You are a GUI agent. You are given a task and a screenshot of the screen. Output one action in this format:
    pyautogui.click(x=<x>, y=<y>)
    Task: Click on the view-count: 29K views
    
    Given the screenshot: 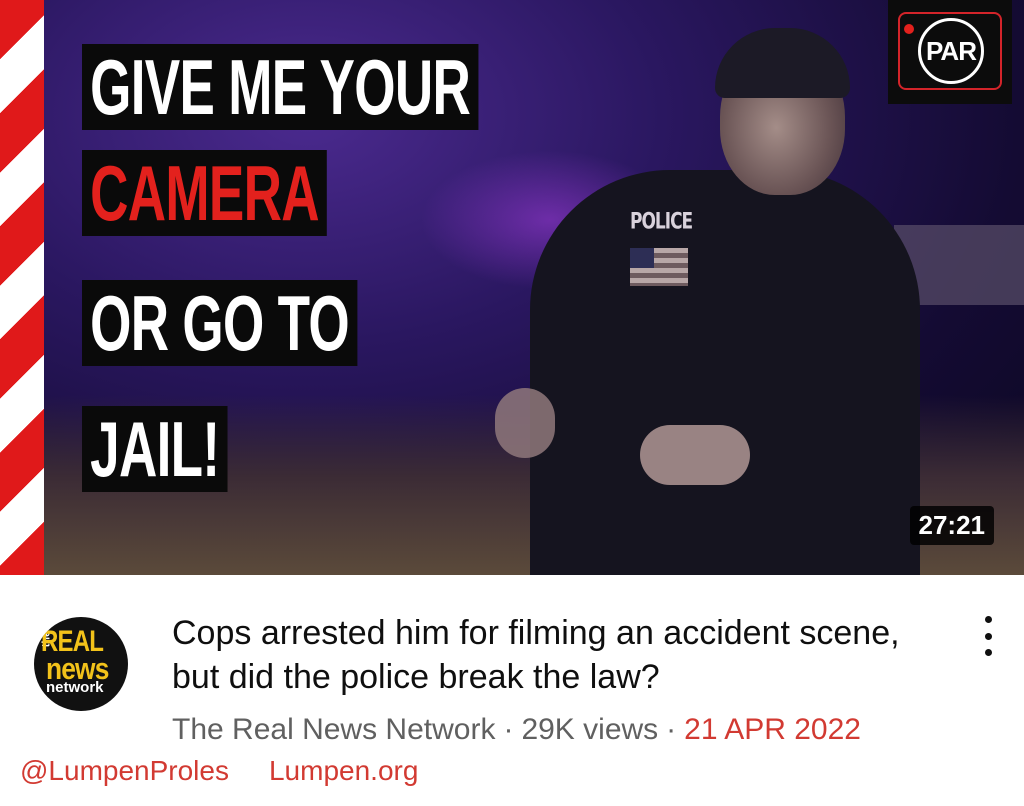 What is the action you would take?
    pyautogui.click(x=590, y=729)
    